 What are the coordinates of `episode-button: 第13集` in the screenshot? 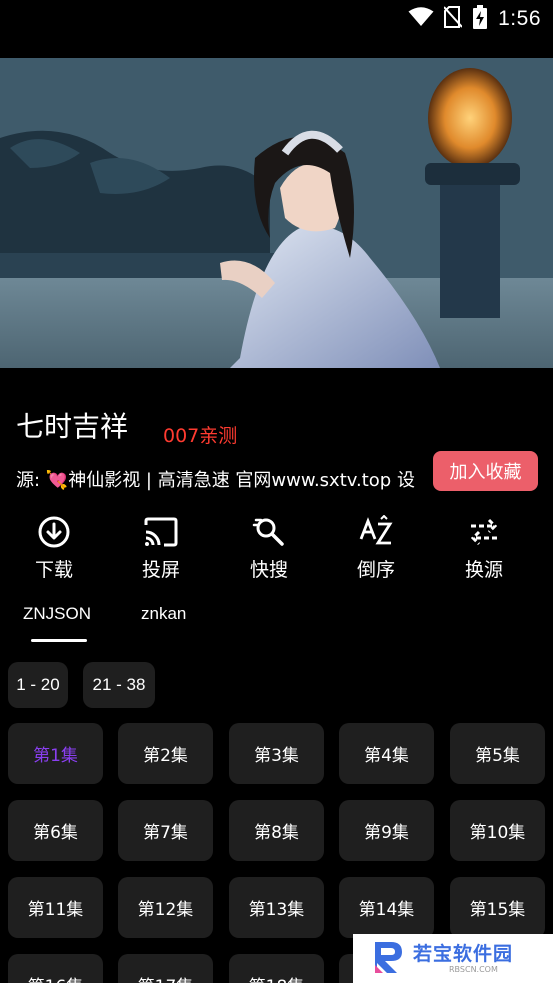 It's located at (276, 907).